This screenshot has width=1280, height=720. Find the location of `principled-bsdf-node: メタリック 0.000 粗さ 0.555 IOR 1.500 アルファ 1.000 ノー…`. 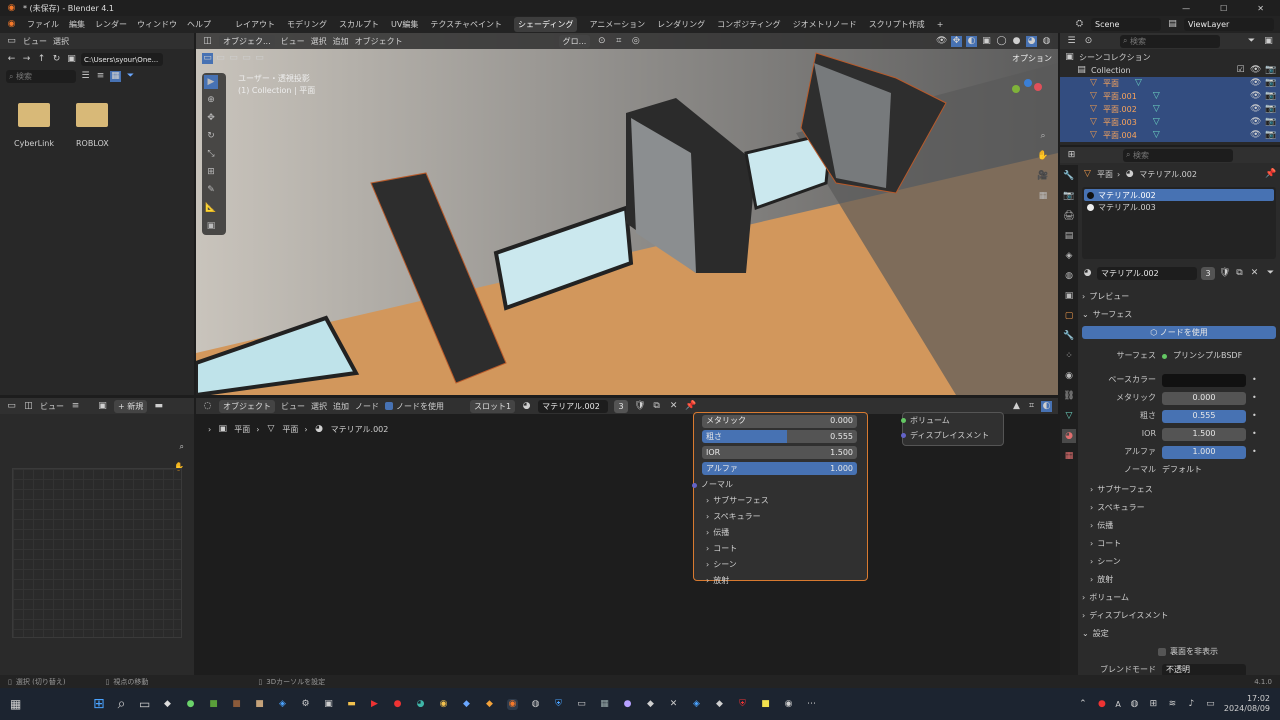

principled-bsdf-node: メタリック 0.000 粗さ 0.555 IOR 1.500 アルファ 1.000 ノー… is located at coordinates (780, 498).